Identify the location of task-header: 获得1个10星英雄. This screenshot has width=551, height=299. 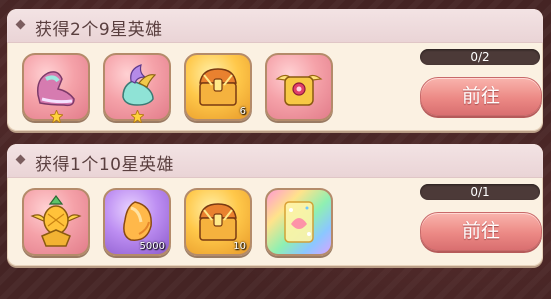
(275, 161).